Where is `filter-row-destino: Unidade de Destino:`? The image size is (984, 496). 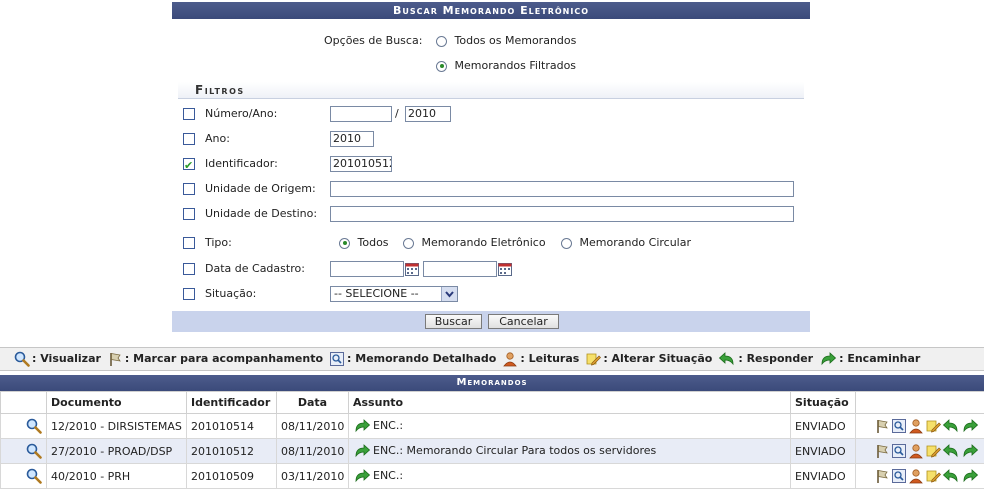
filter-row-destino: Unidade de Destino: is located at coordinates (492, 214).